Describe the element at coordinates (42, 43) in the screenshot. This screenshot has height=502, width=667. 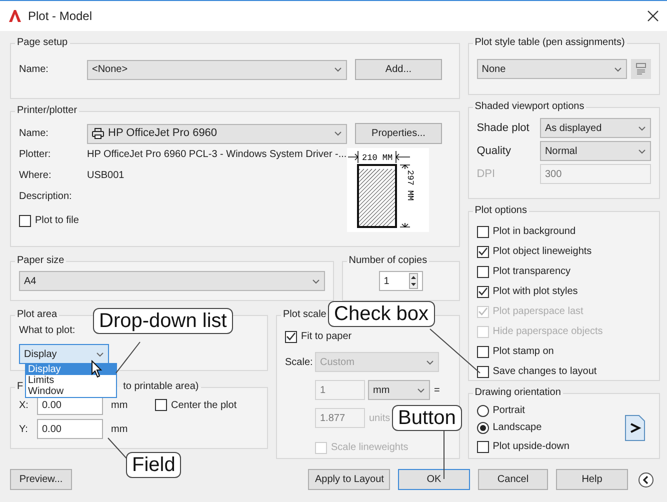
I see `group-title: Page setup` at that location.